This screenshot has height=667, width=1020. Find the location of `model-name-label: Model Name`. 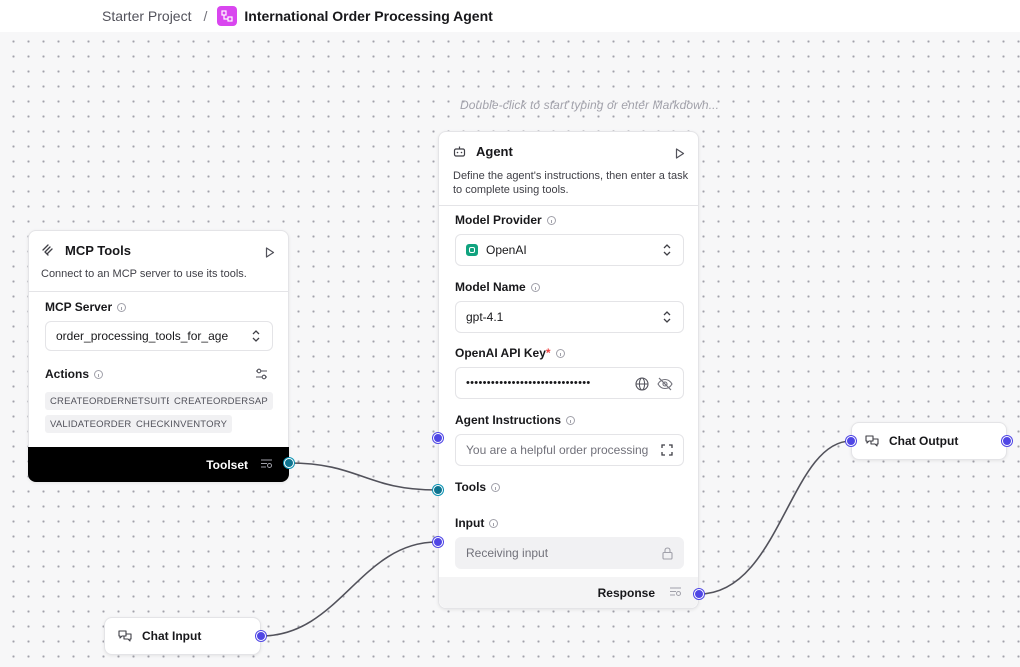

model-name-label: Model Name is located at coordinates (497, 287).